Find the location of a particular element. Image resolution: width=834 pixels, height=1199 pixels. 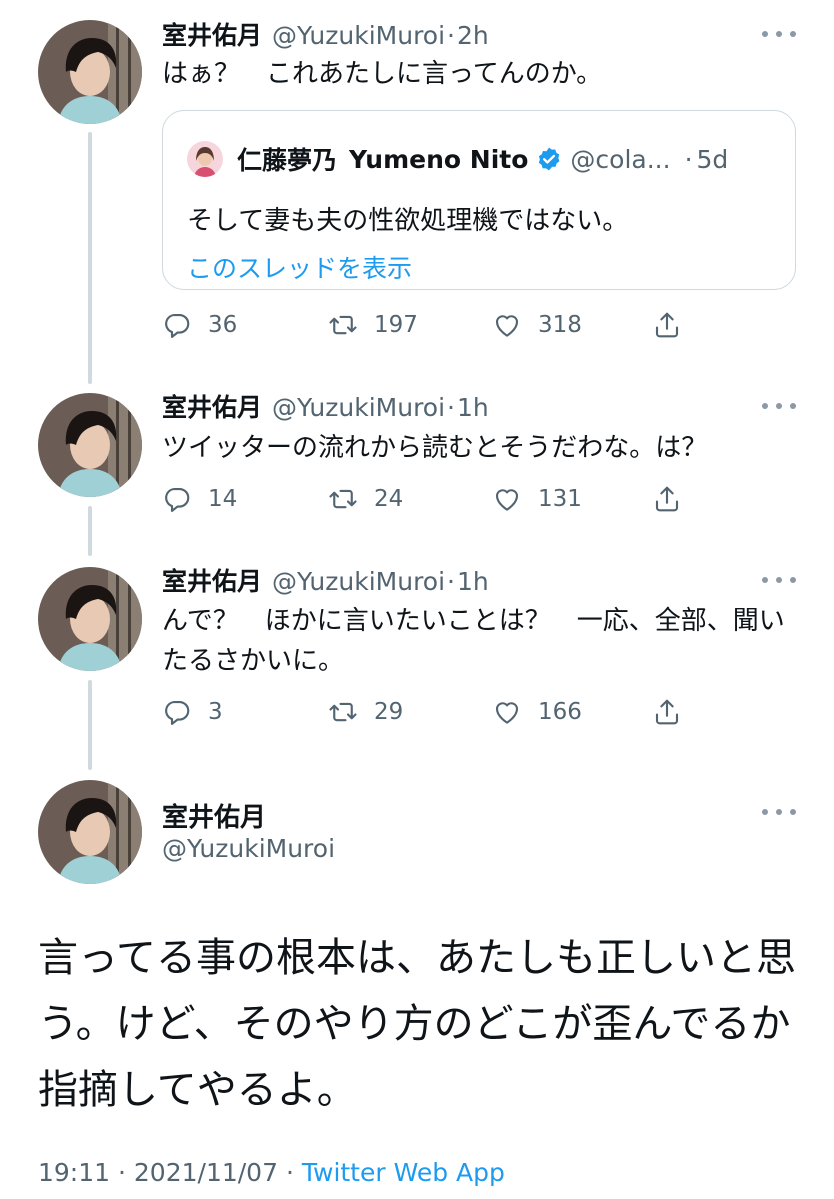

quote-text: そして妻も夫の性欲処理機ではない。 is located at coordinates (408, 221).